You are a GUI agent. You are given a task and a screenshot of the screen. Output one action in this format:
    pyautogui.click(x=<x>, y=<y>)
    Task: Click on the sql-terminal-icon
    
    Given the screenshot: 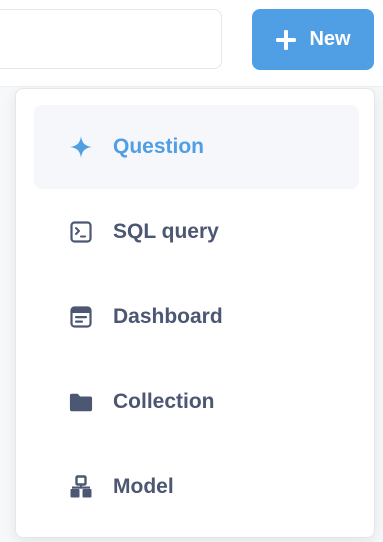 What is the action you would take?
    pyautogui.click(x=81, y=232)
    